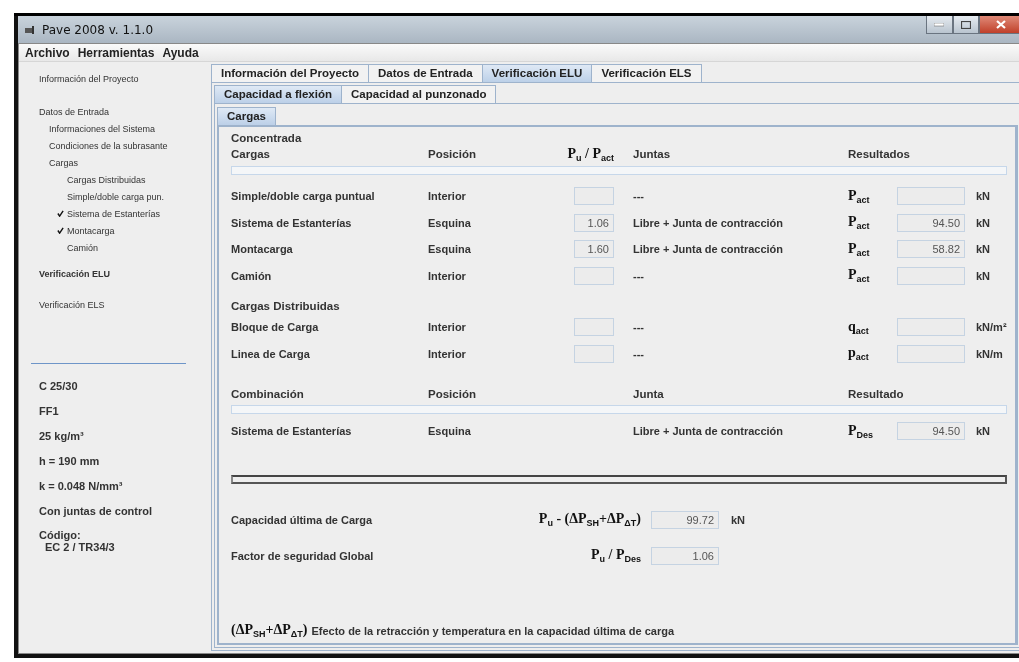  What do you see at coordinates (594, 222) in the screenshot?
I see `ratio-field: 1.06` at bounding box center [594, 222].